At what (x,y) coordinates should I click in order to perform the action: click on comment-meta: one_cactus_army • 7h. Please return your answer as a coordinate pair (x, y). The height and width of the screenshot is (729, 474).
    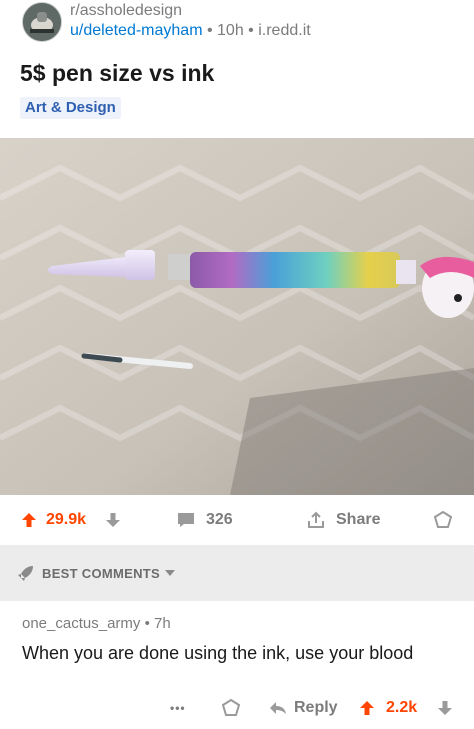
    Looking at the image, I should click on (96, 623).